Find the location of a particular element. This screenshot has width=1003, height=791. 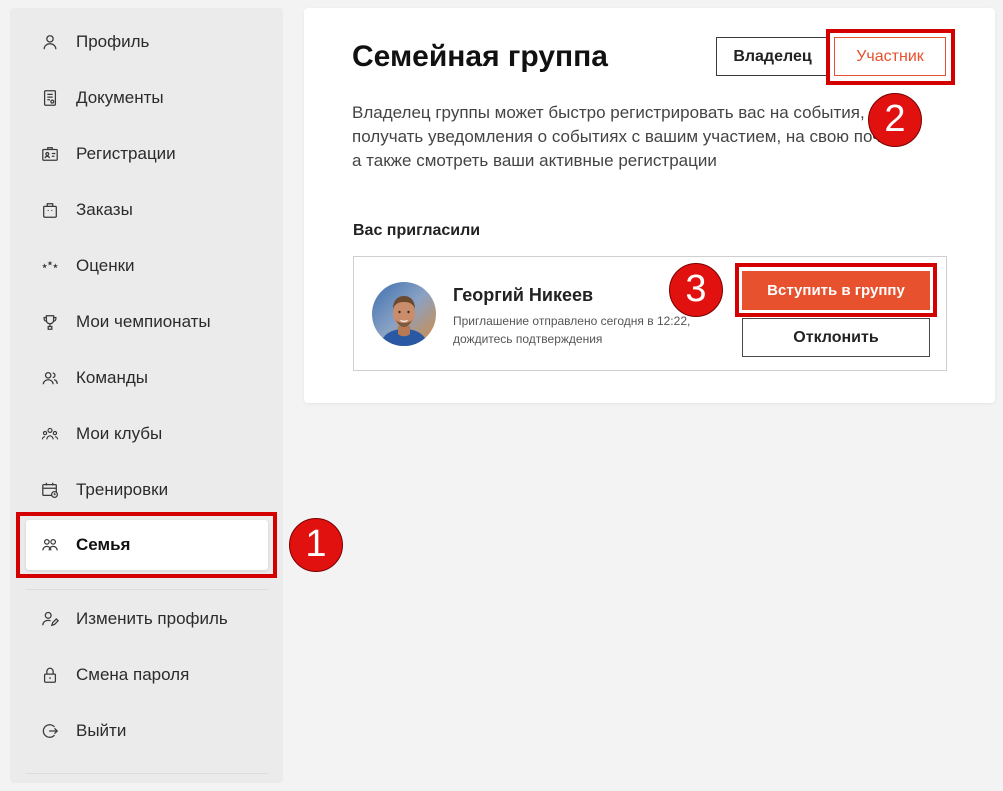

stars-icon is located at coordinates (50, 266).